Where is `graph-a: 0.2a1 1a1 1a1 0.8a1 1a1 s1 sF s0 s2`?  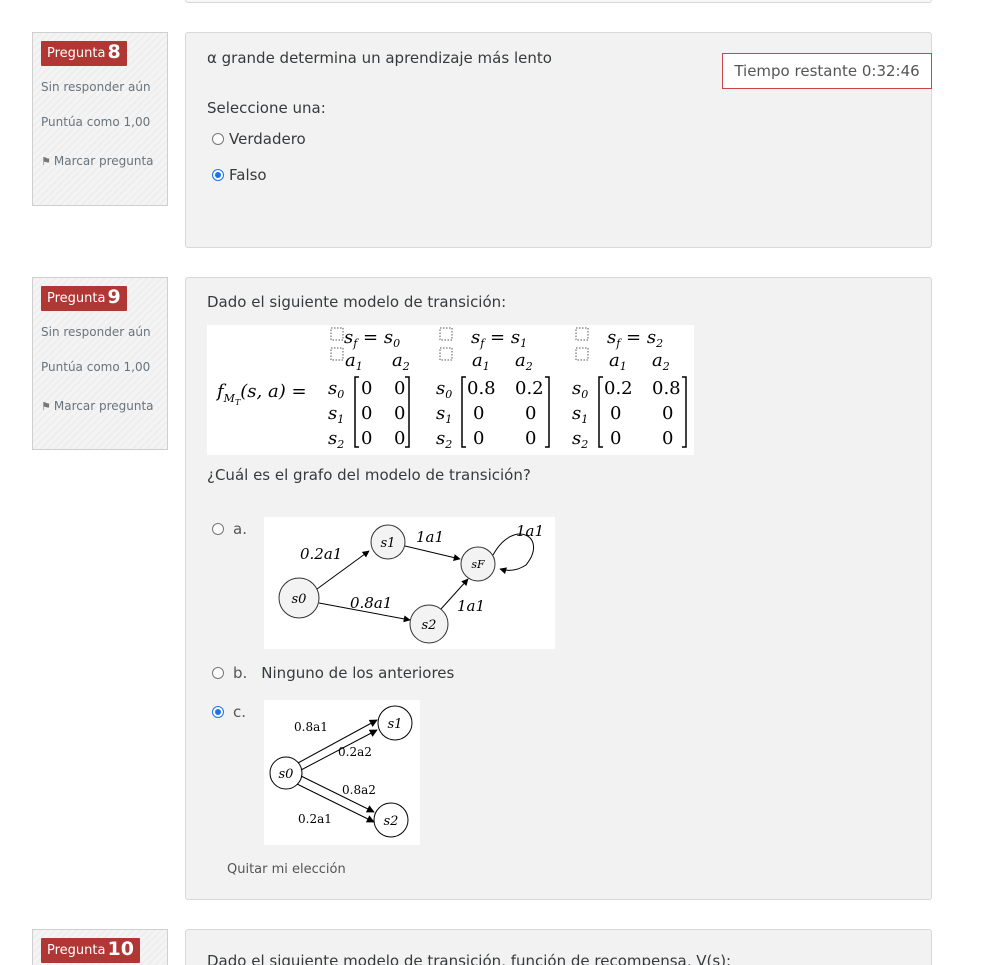
graph-a: 0.2a1 1a1 1a1 0.8a1 1a1 s1 sF s0 s2 is located at coordinates (411, 583).